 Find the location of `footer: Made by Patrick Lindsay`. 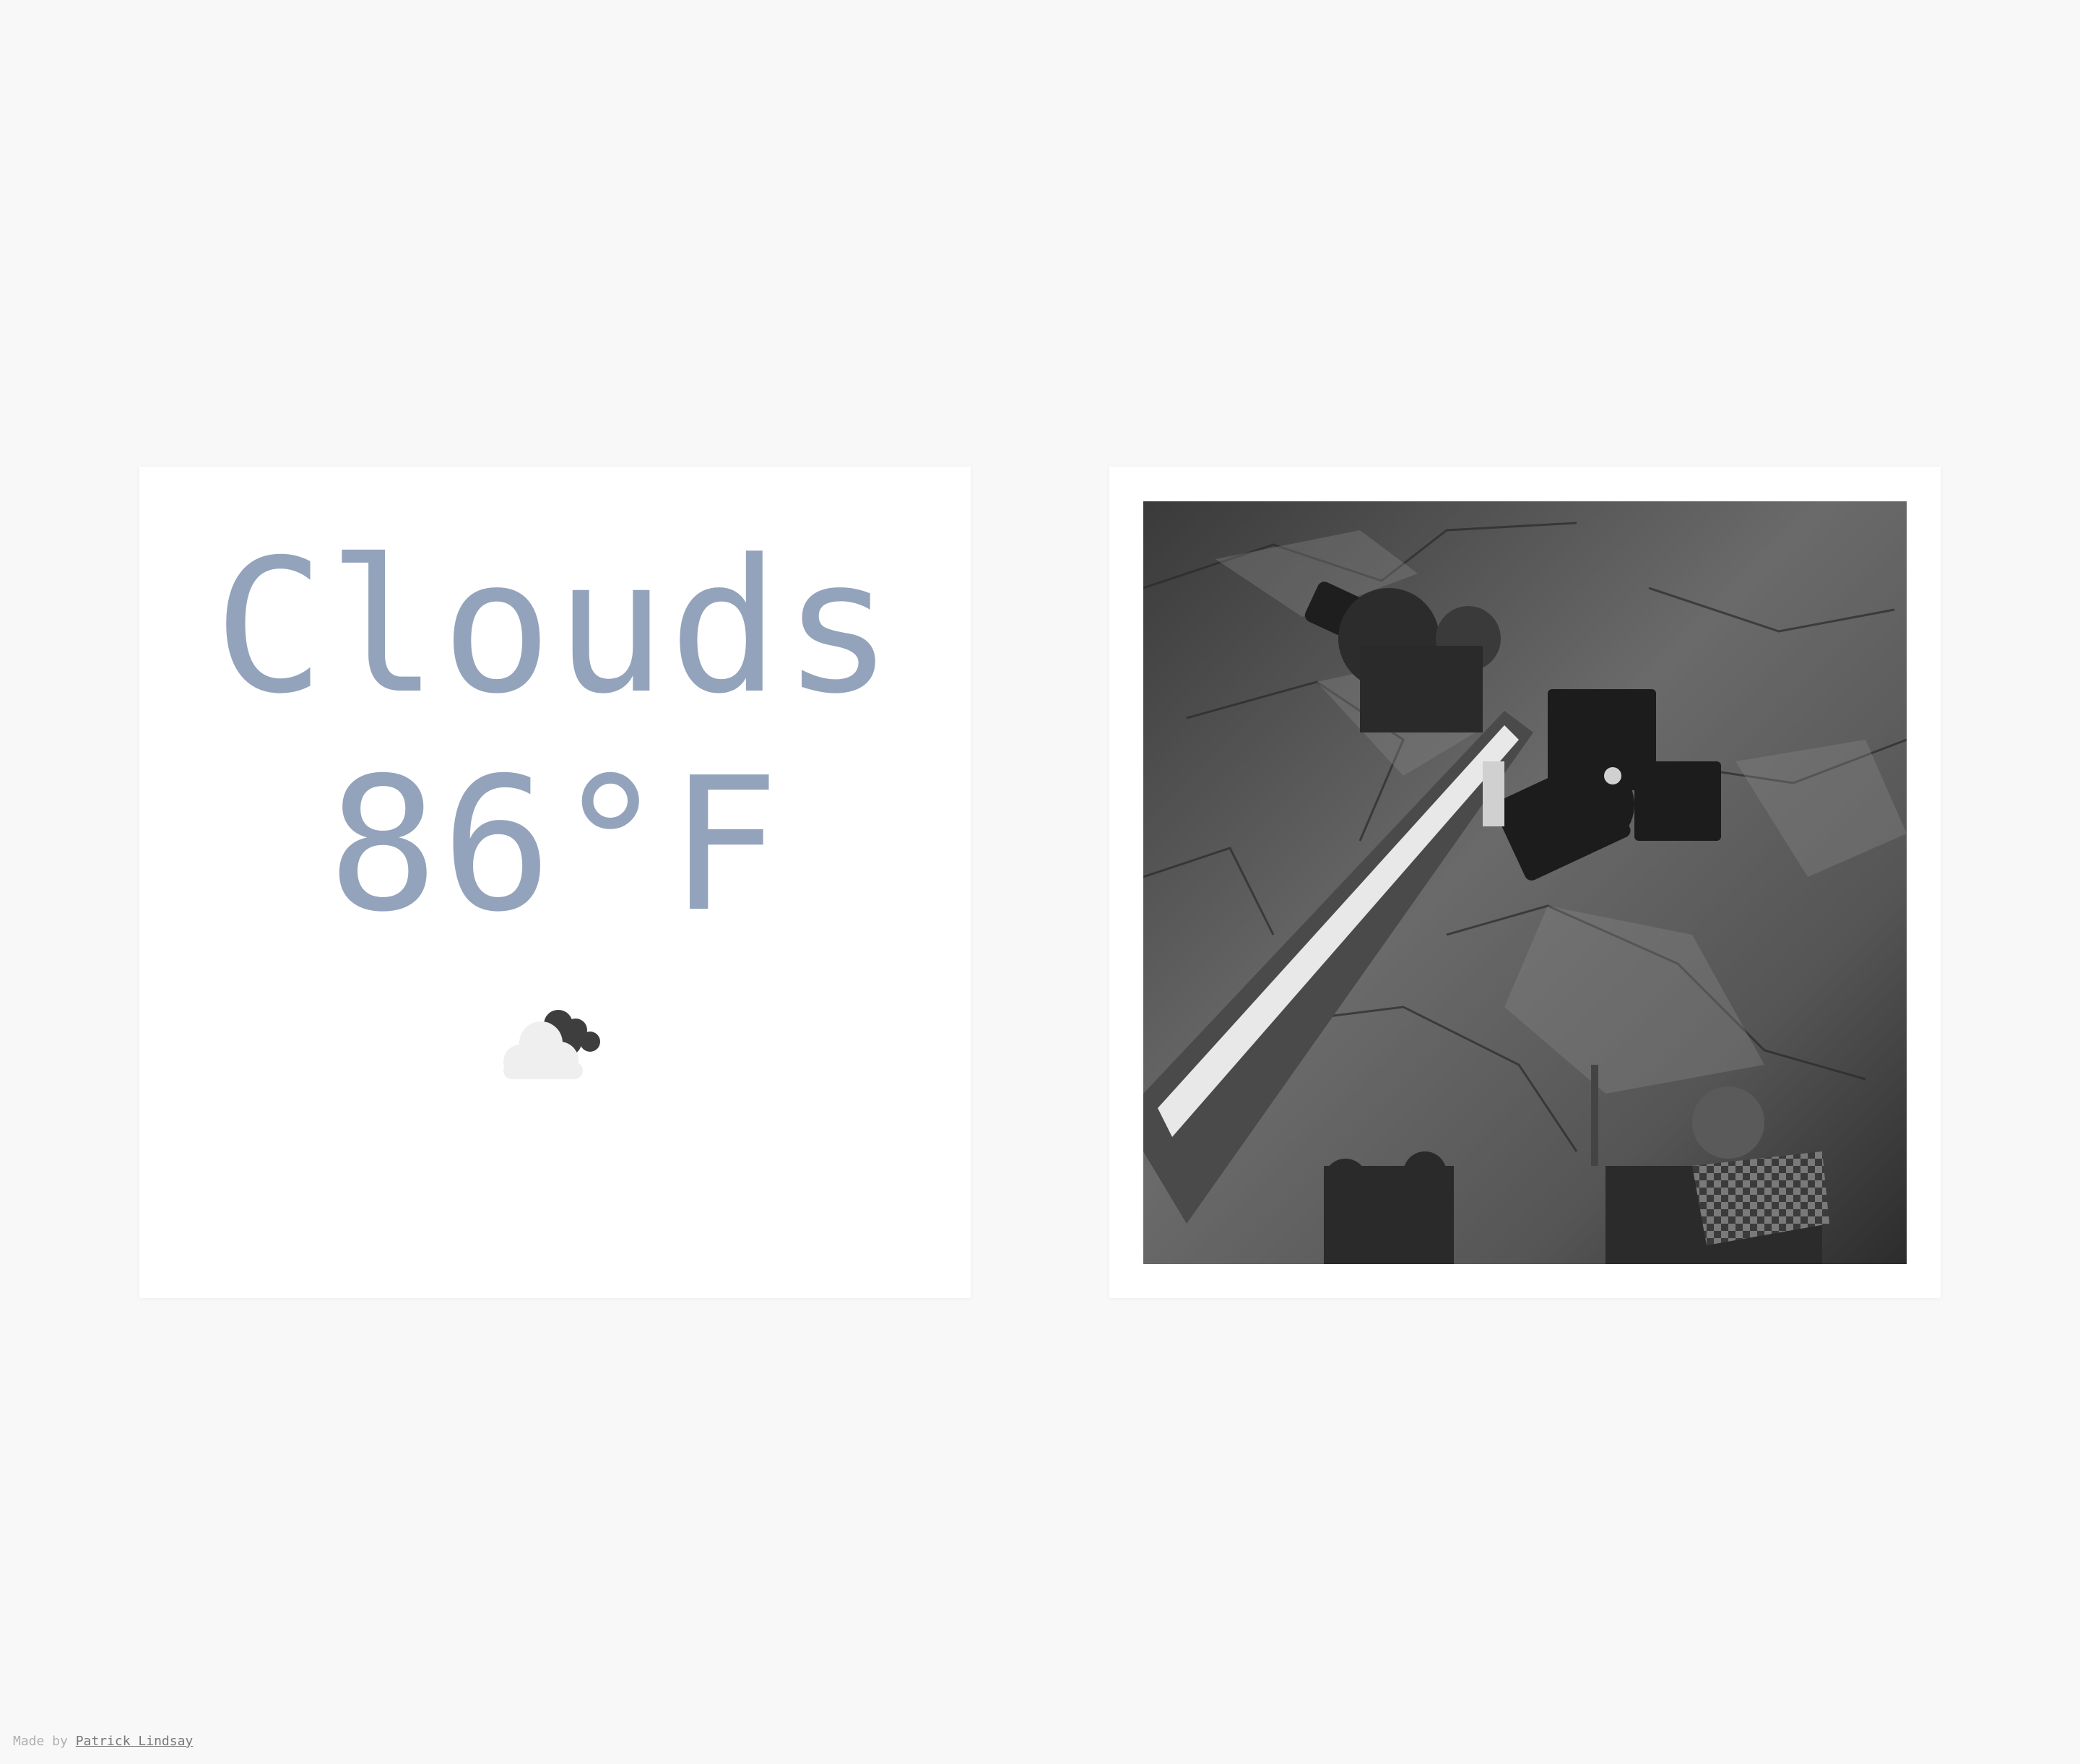

footer: Made by Patrick Lindsay is located at coordinates (103, 1741).